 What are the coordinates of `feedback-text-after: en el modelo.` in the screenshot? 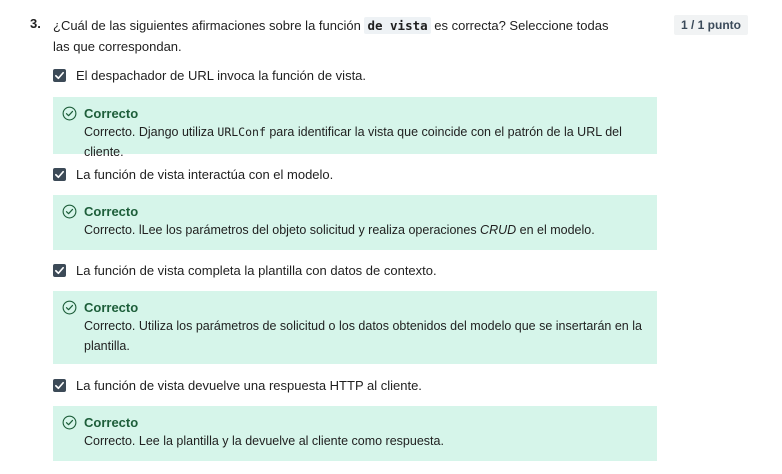 It's located at (555, 230).